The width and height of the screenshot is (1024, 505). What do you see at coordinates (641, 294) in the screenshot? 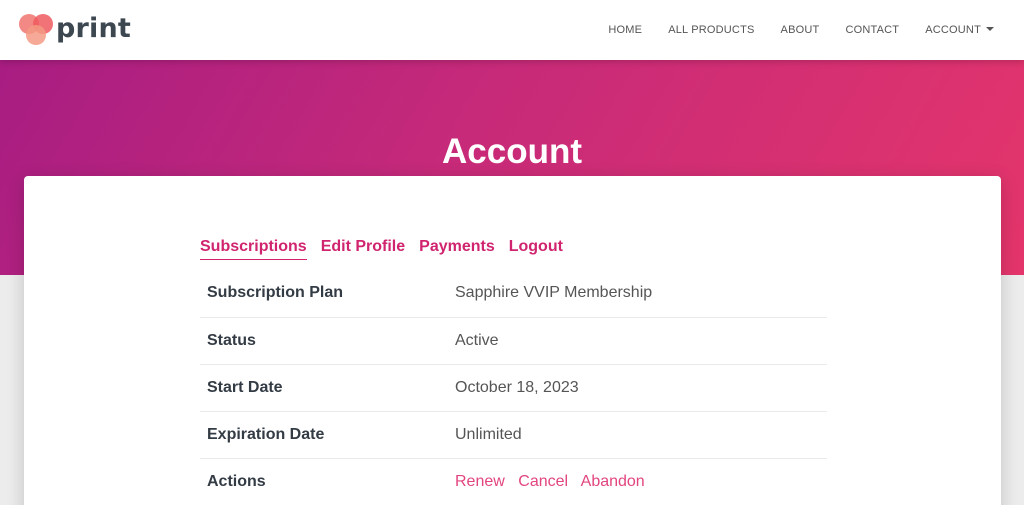
I see `row-value-plan: Sapphire VVIP Membership` at bounding box center [641, 294].